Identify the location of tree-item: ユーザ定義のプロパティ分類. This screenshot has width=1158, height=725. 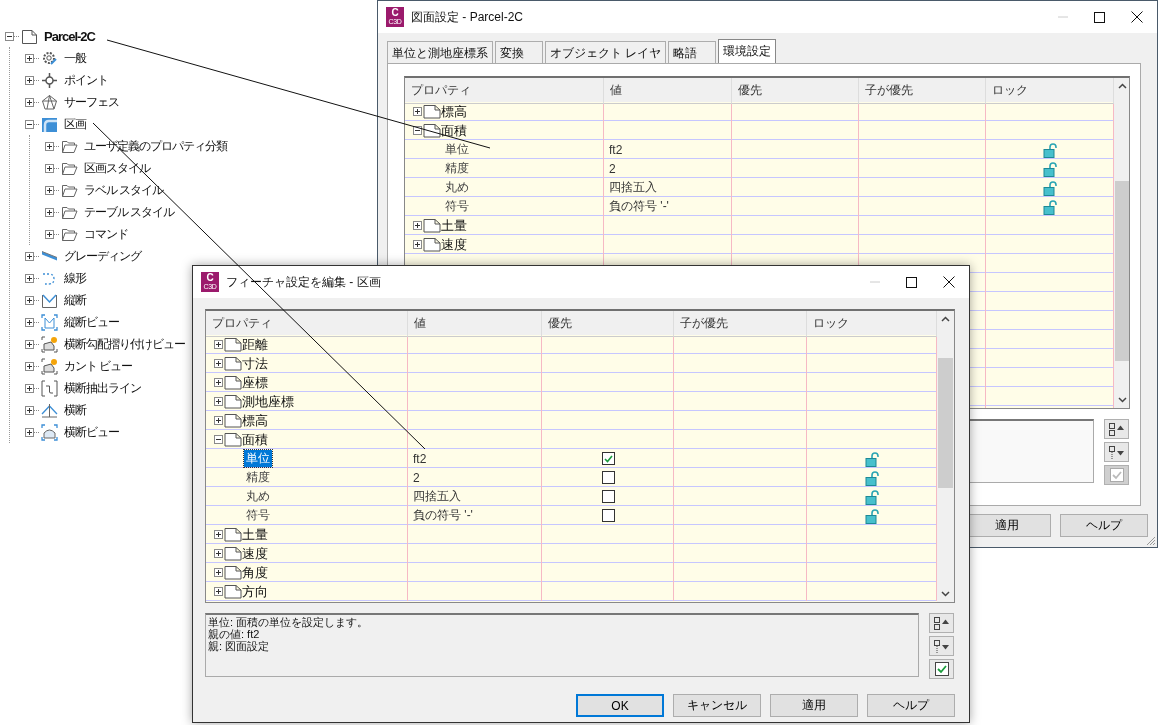
(155, 146).